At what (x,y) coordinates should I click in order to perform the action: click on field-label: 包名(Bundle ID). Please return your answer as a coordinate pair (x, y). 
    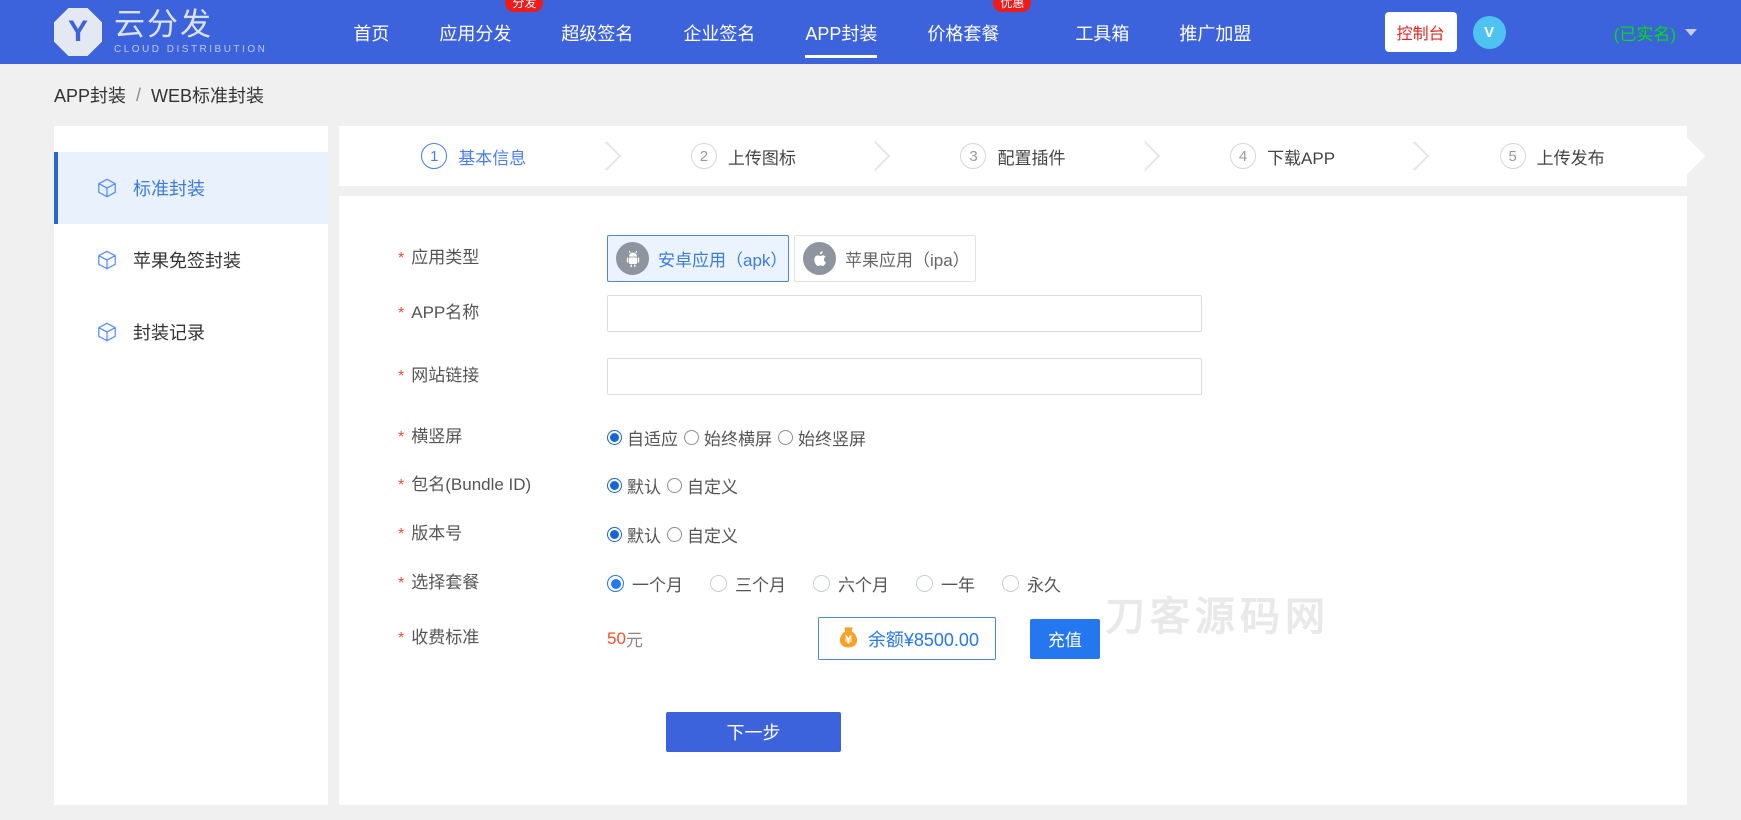
    Looking at the image, I should click on (471, 485).